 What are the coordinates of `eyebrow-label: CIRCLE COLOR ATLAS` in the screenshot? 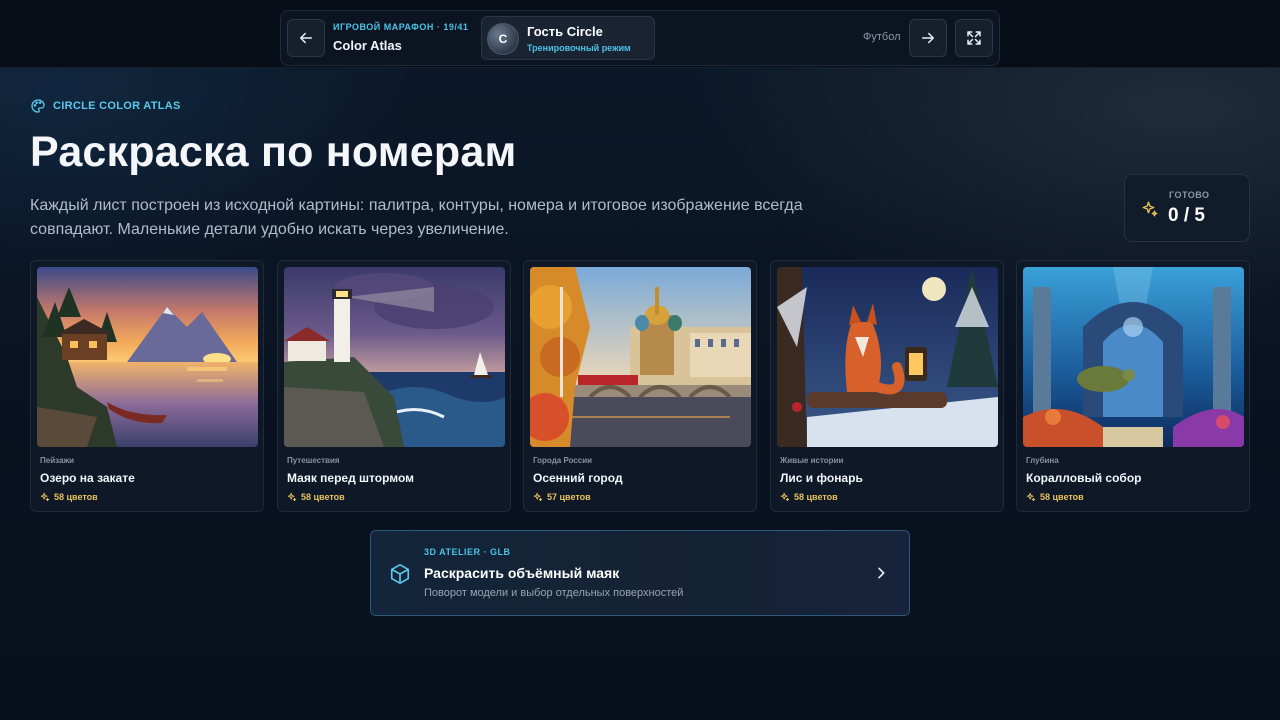 It's located at (117, 106).